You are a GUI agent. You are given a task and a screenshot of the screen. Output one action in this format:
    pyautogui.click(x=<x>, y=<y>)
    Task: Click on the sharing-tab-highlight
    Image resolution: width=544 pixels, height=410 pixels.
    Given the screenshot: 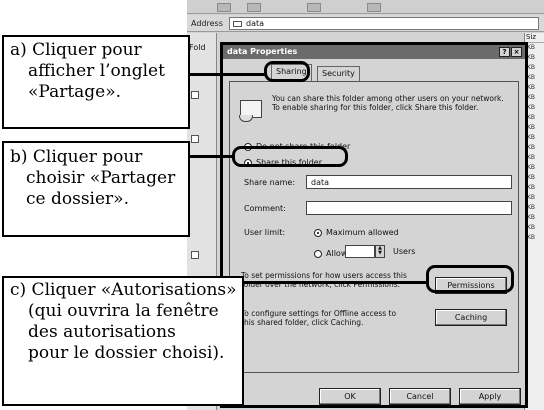 What is the action you would take?
    pyautogui.click(x=287, y=71)
    